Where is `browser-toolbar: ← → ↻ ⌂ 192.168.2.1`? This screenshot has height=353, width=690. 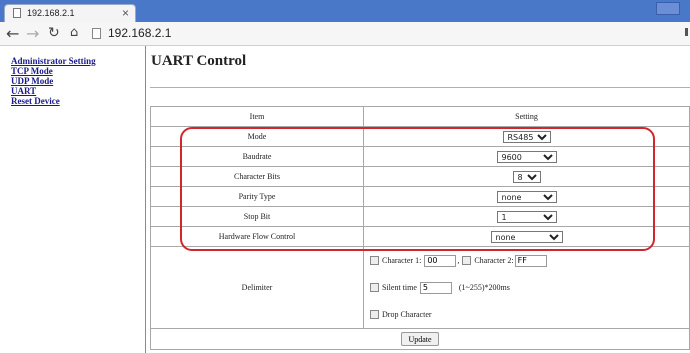
browser-toolbar: ← → ↻ ⌂ 192.168.2.1 is located at coordinates (345, 34).